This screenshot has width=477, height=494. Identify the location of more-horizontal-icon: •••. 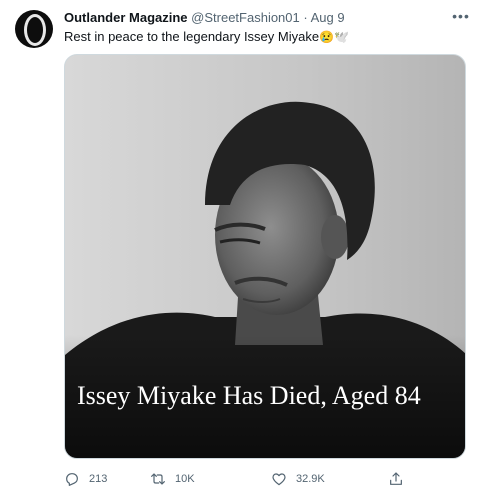
(461, 16).